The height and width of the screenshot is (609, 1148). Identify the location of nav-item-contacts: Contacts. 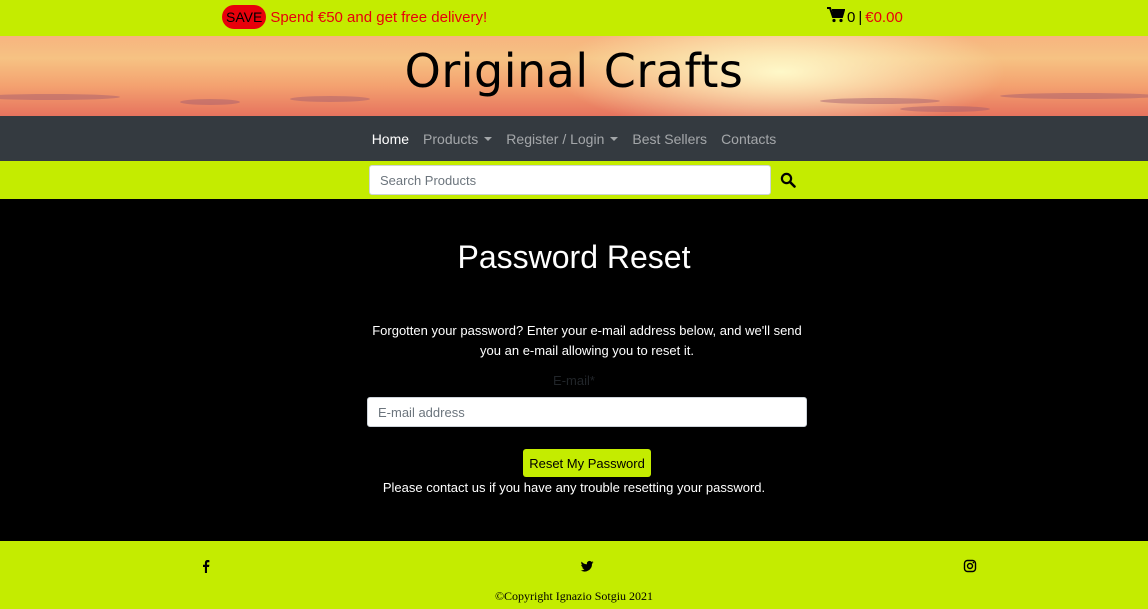
(748, 139).